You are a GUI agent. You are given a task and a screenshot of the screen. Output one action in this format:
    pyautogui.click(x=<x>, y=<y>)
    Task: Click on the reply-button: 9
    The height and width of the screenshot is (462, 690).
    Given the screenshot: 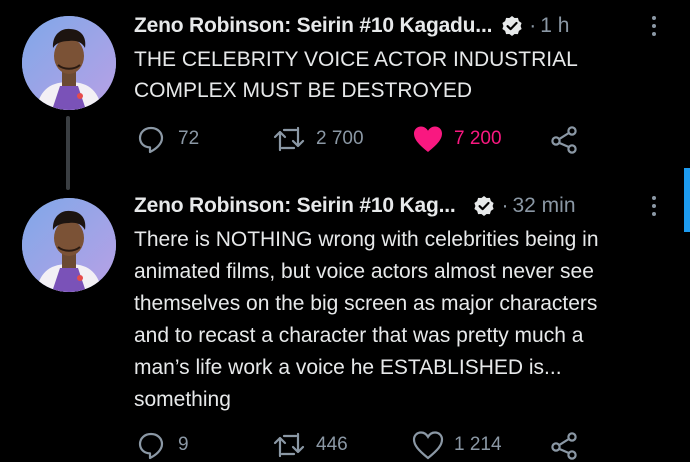 What is the action you would take?
    pyautogui.click(x=162, y=445)
    